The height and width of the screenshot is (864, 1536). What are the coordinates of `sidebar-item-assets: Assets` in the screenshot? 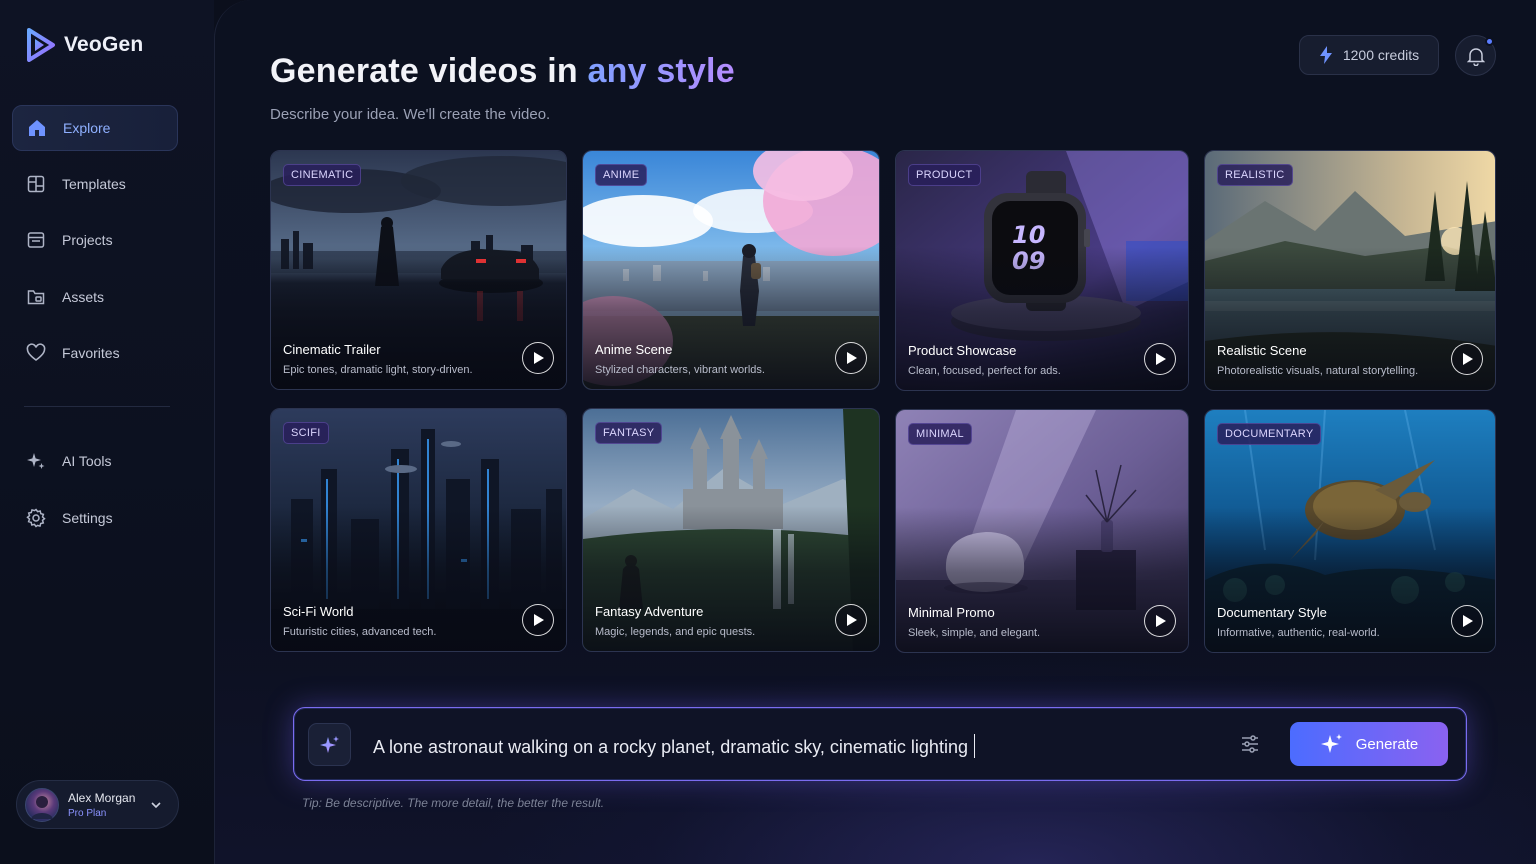 It's located at (95, 297).